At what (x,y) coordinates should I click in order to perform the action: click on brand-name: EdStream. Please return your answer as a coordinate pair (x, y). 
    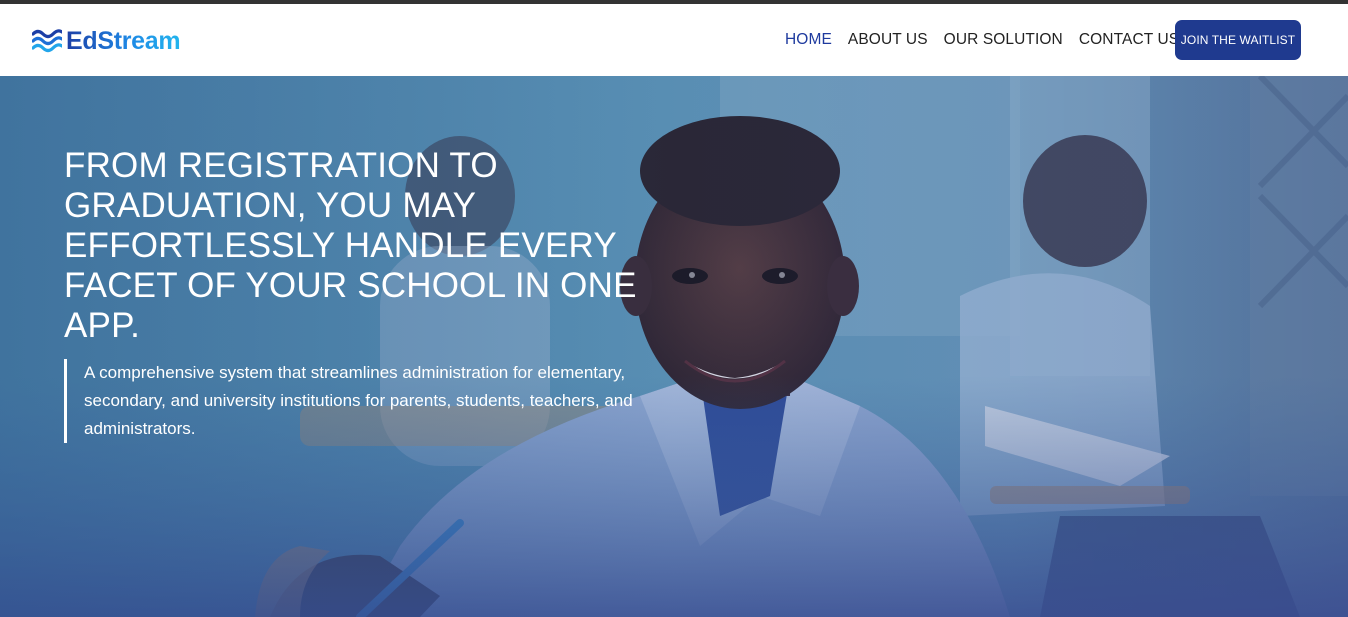
    Looking at the image, I should click on (123, 40).